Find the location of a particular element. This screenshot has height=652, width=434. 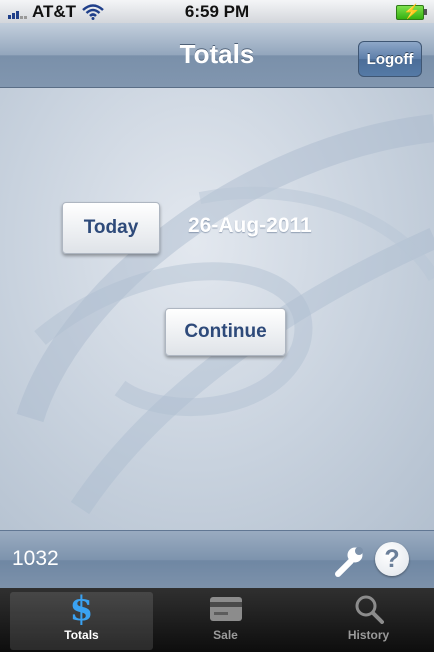

battery-icon: ⚡ is located at coordinates (411, 11).